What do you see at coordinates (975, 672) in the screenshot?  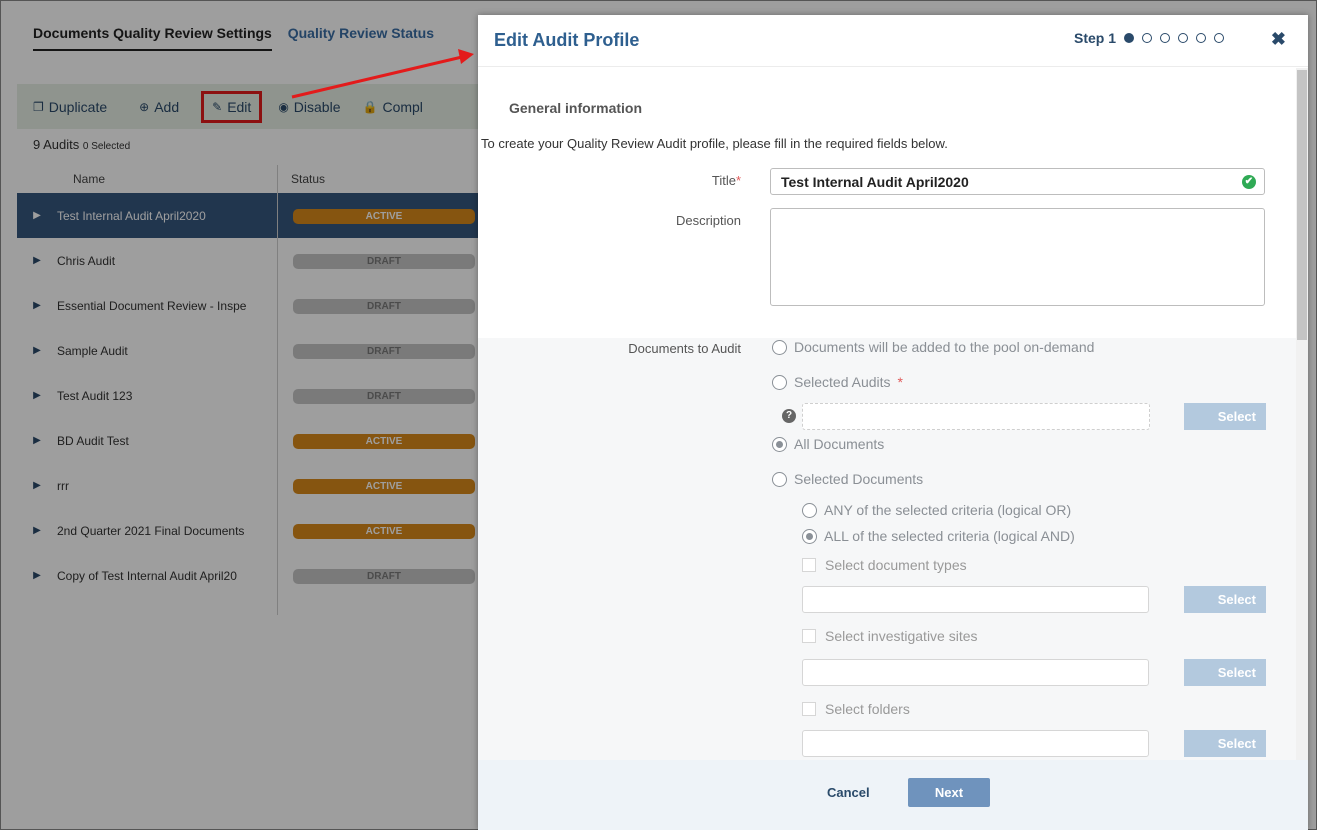 I see `investigative-sites-input` at bounding box center [975, 672].